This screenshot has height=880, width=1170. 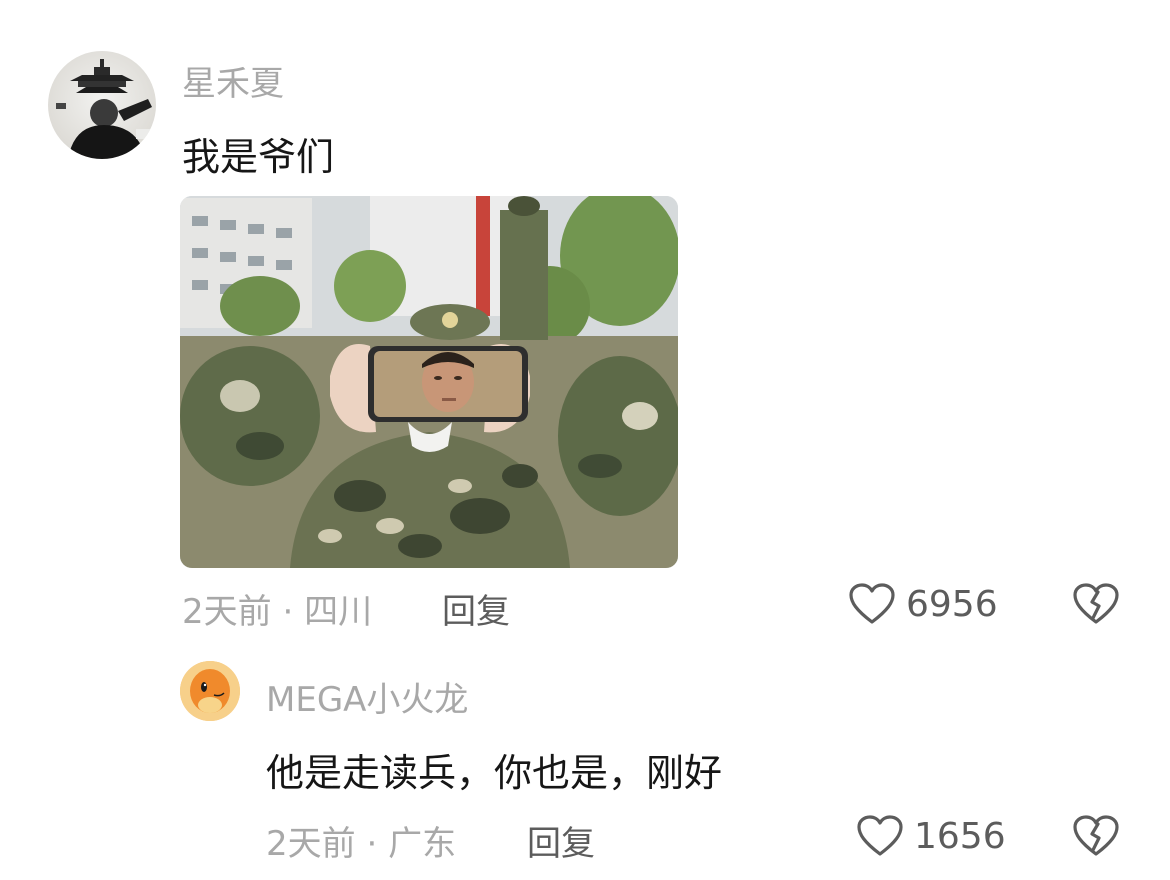 I want to click on reply-button: 回复, so click(x=476, y=608).